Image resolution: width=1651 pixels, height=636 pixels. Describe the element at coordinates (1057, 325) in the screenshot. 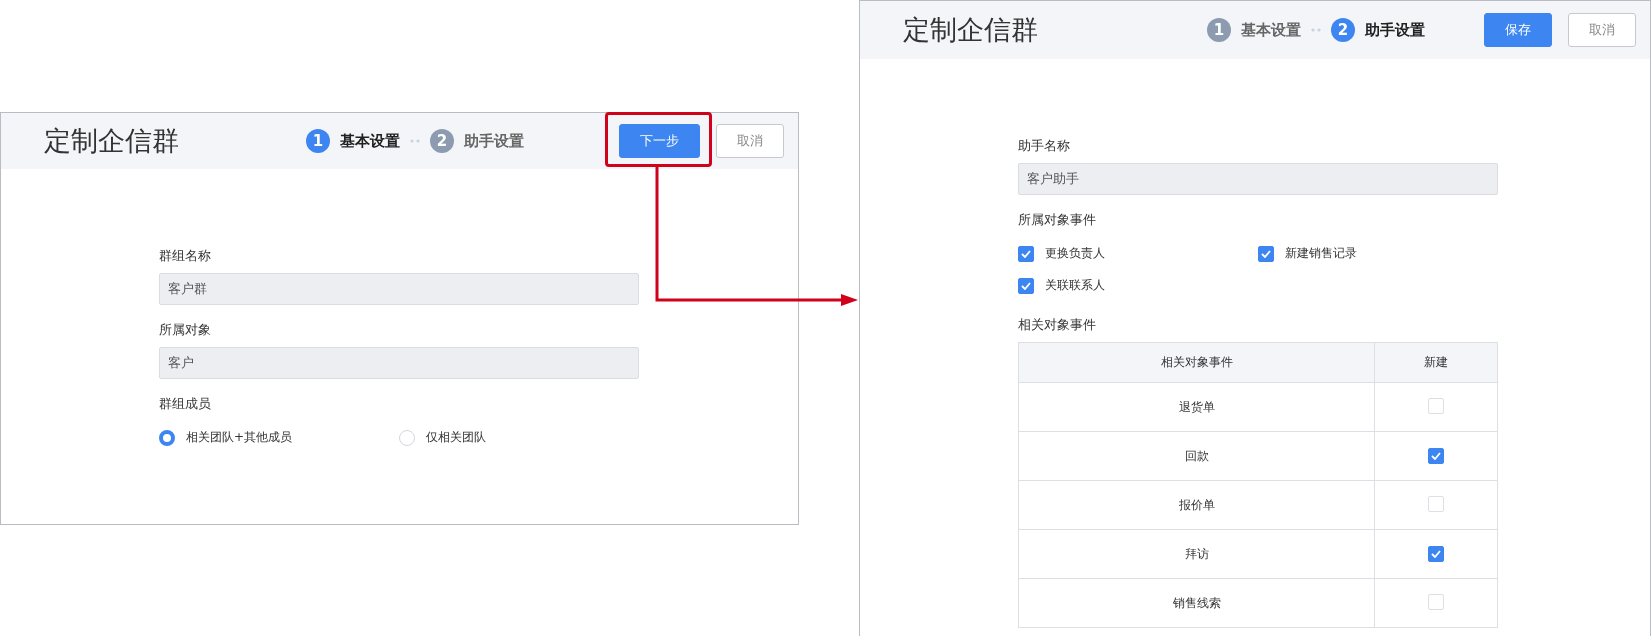

I see `field-label: 相关对象事件` at that location.